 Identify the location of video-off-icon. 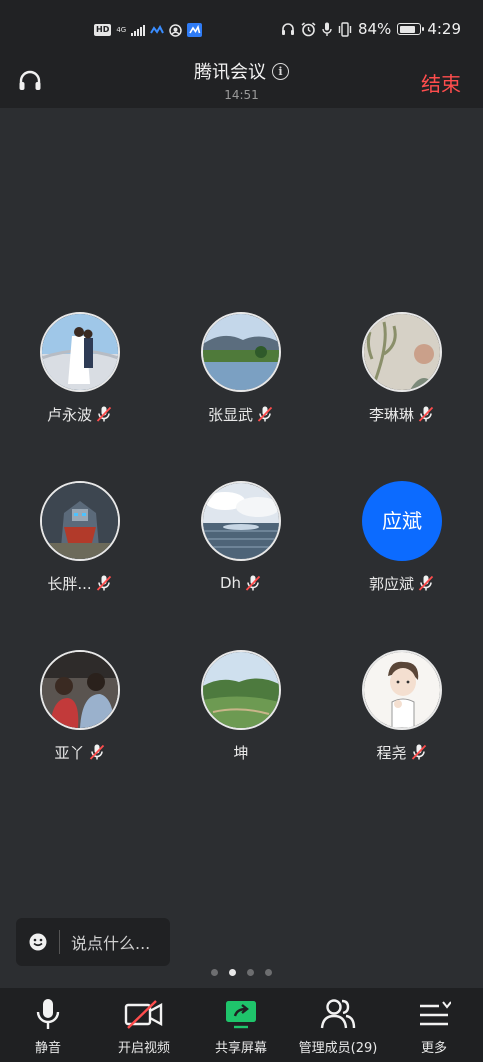
(143, 1014).